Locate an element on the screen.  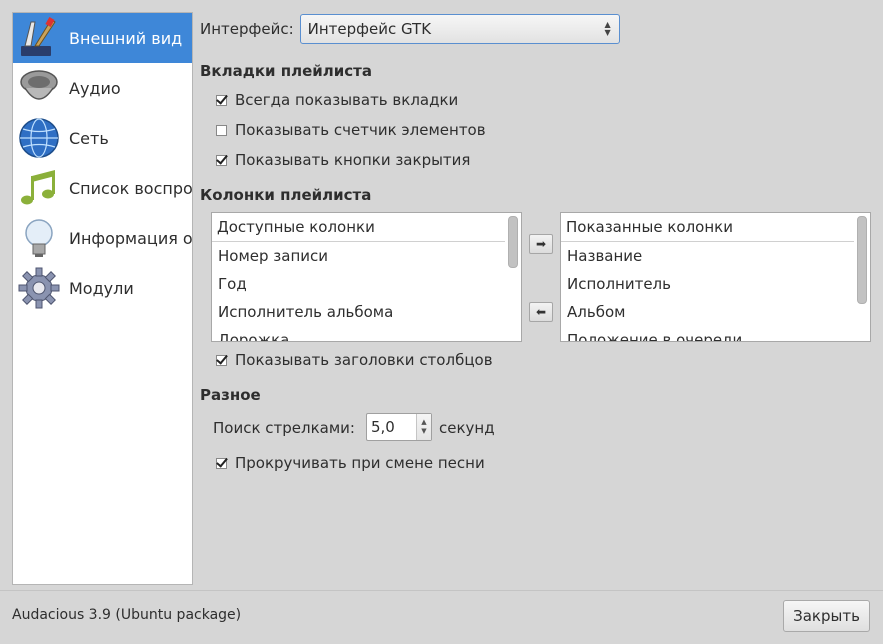
spin-arrows: ▲ ▼ is located at coordinates (423, 427).